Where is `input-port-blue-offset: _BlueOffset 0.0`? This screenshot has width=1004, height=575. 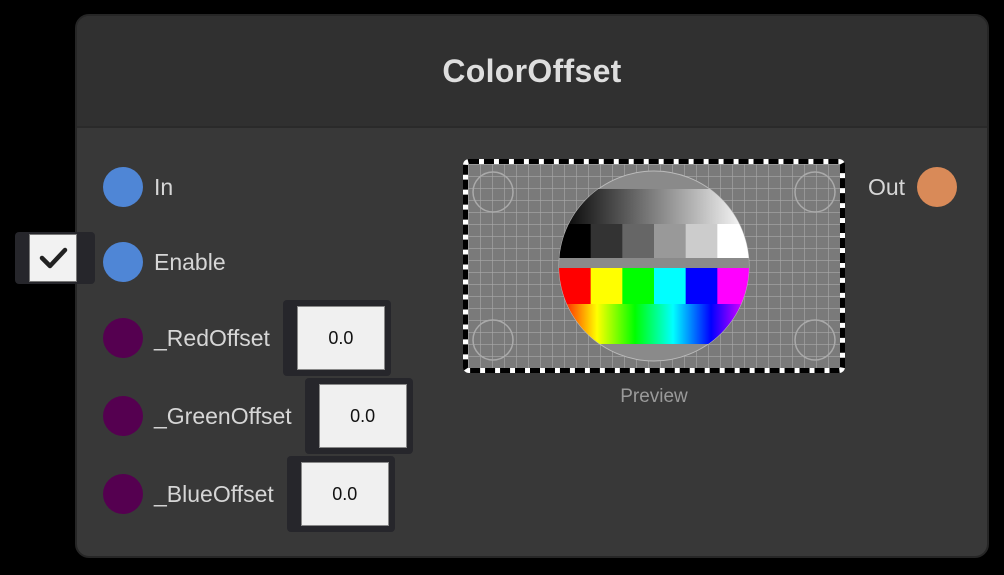 input-port-blue-offset: _BlueOffset 0.0 is located at coordinates (249, 494).